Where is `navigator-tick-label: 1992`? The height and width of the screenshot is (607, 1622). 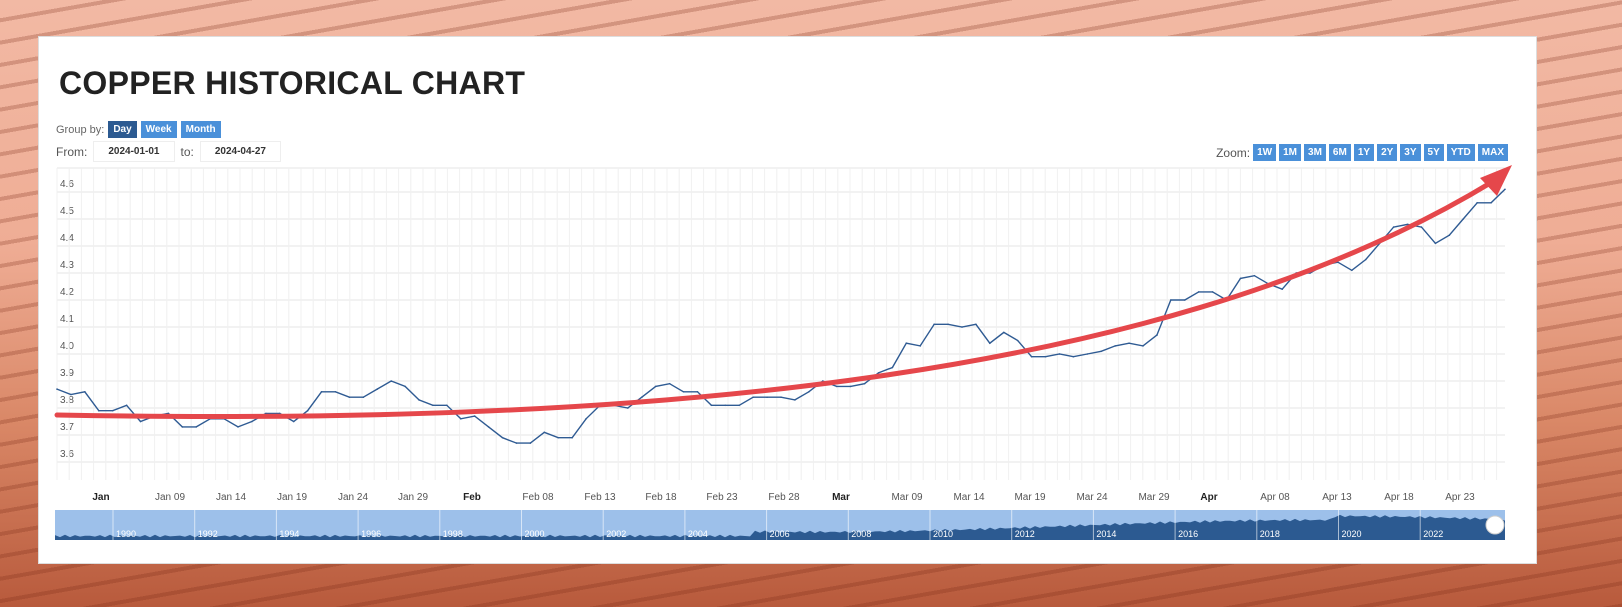 navigator-tick-label: 1992 is located at coordinates (208, 534).